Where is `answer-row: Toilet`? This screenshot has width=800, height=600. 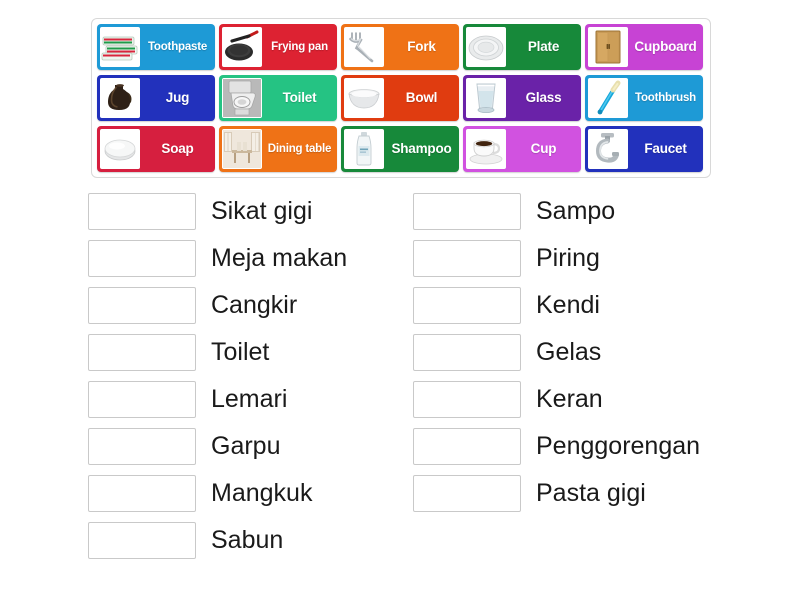
answer-row: Toilet is located at coordinates (250, 352).